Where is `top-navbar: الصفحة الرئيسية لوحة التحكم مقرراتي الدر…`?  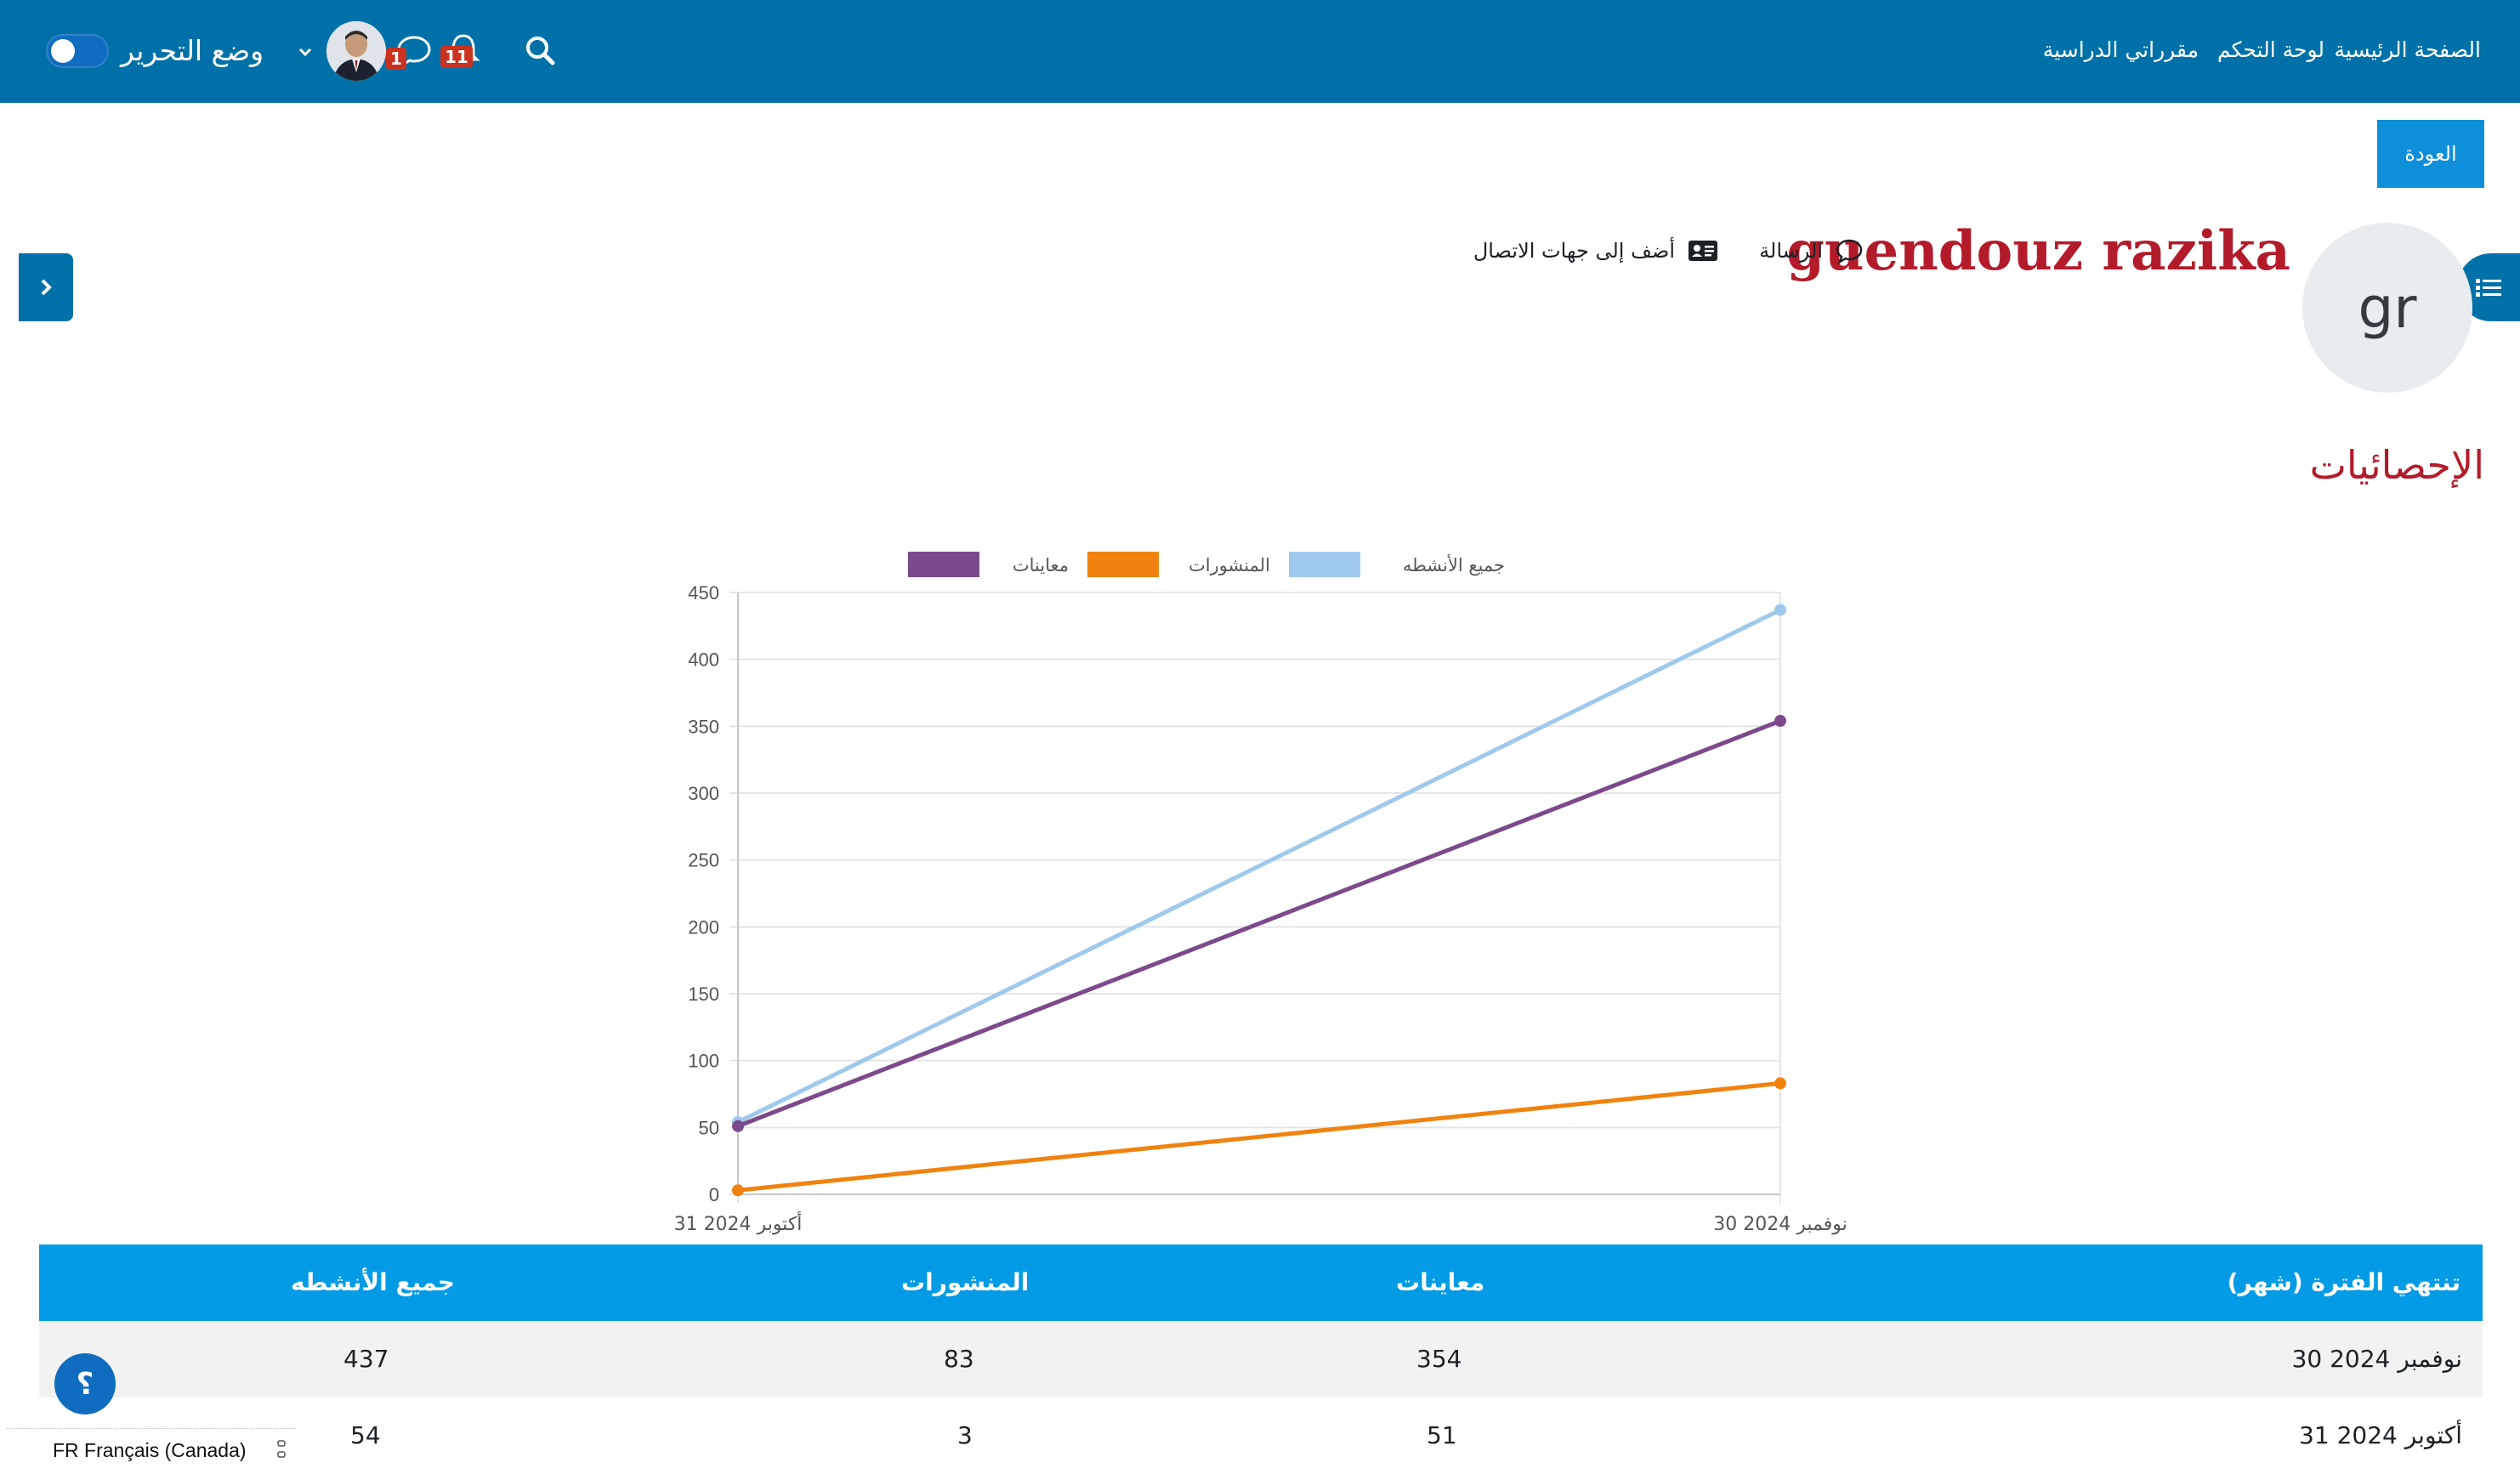
top-navbar: الصفحة الرئيسية لوحة التحكم مقرراتي الدر… is located at coordinates (1260, 52).